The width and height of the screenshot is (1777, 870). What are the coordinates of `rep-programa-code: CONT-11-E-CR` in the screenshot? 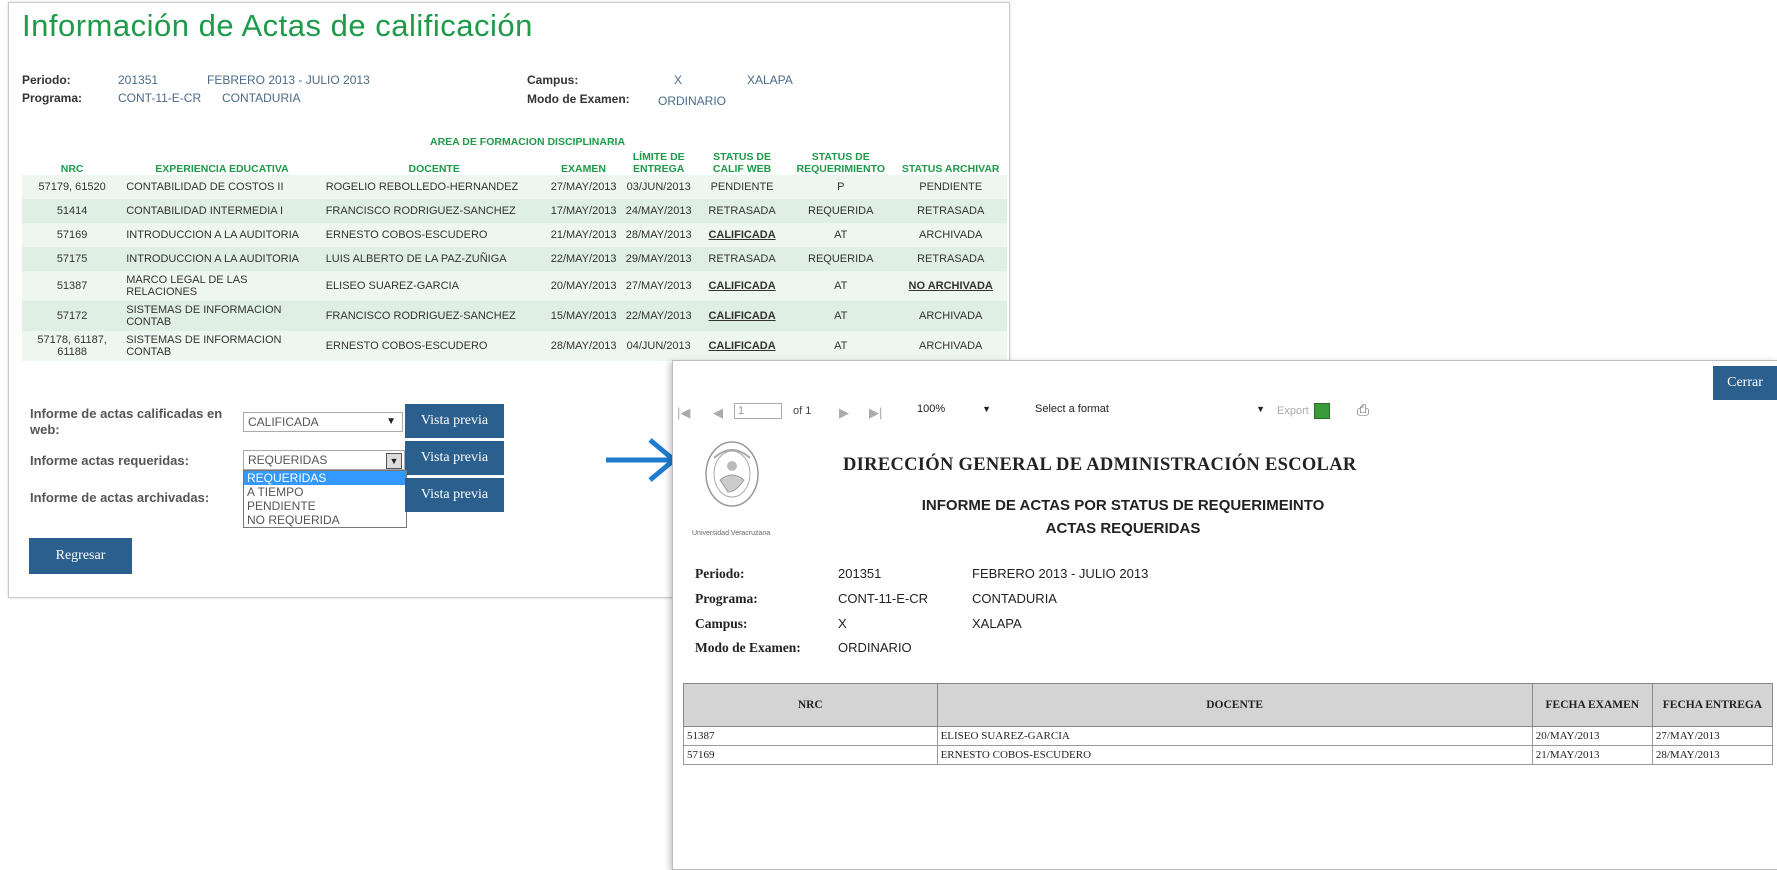 It's located at (883, 598).